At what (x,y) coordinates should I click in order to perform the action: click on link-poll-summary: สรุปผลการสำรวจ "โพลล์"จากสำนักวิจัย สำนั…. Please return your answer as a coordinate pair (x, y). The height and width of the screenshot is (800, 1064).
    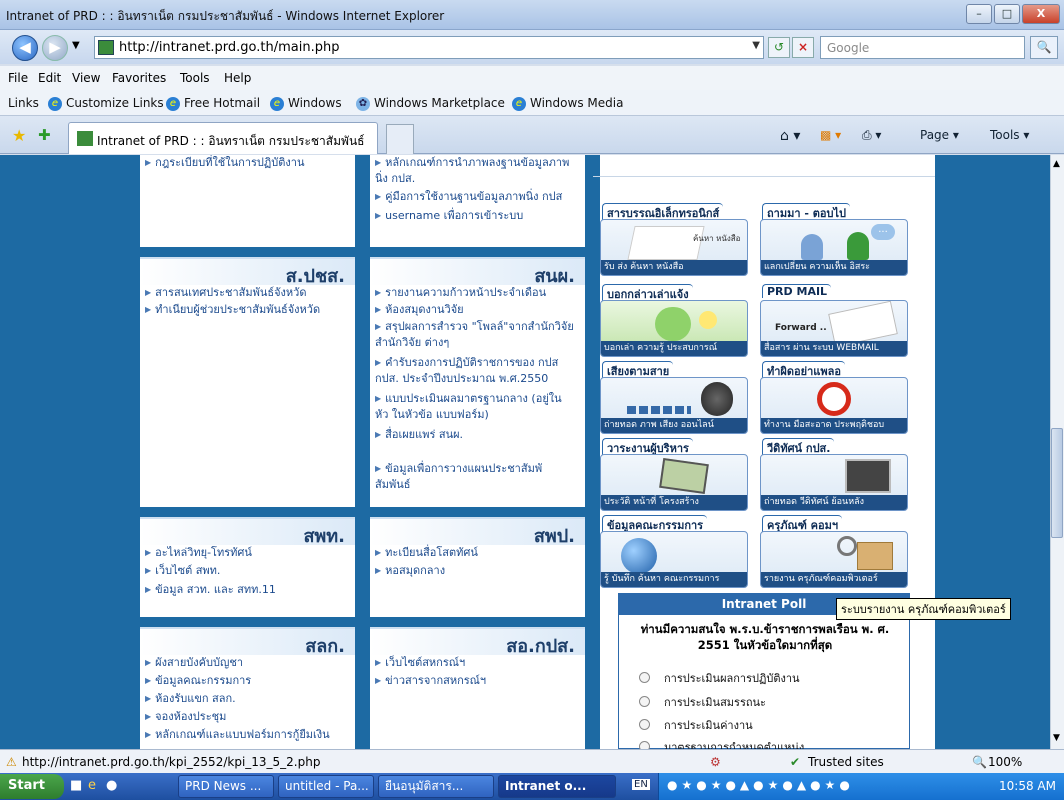
    Looking at the image, I should click on (475, 335).